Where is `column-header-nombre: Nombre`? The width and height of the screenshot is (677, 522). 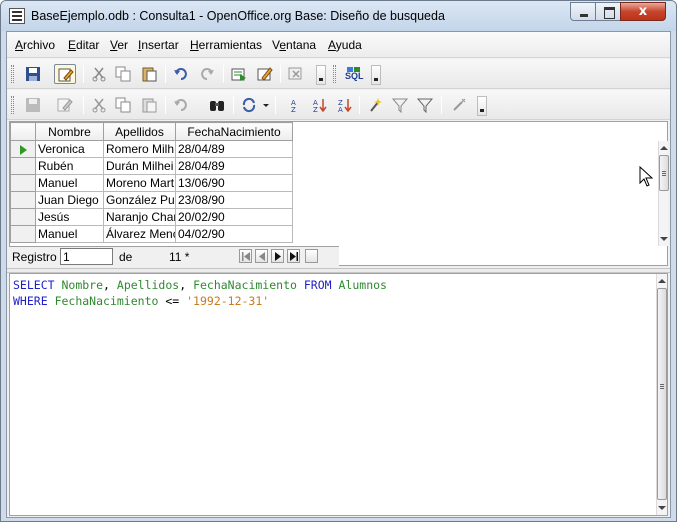
column-header-nombre: Nombre is located at coordinates (69, 131).